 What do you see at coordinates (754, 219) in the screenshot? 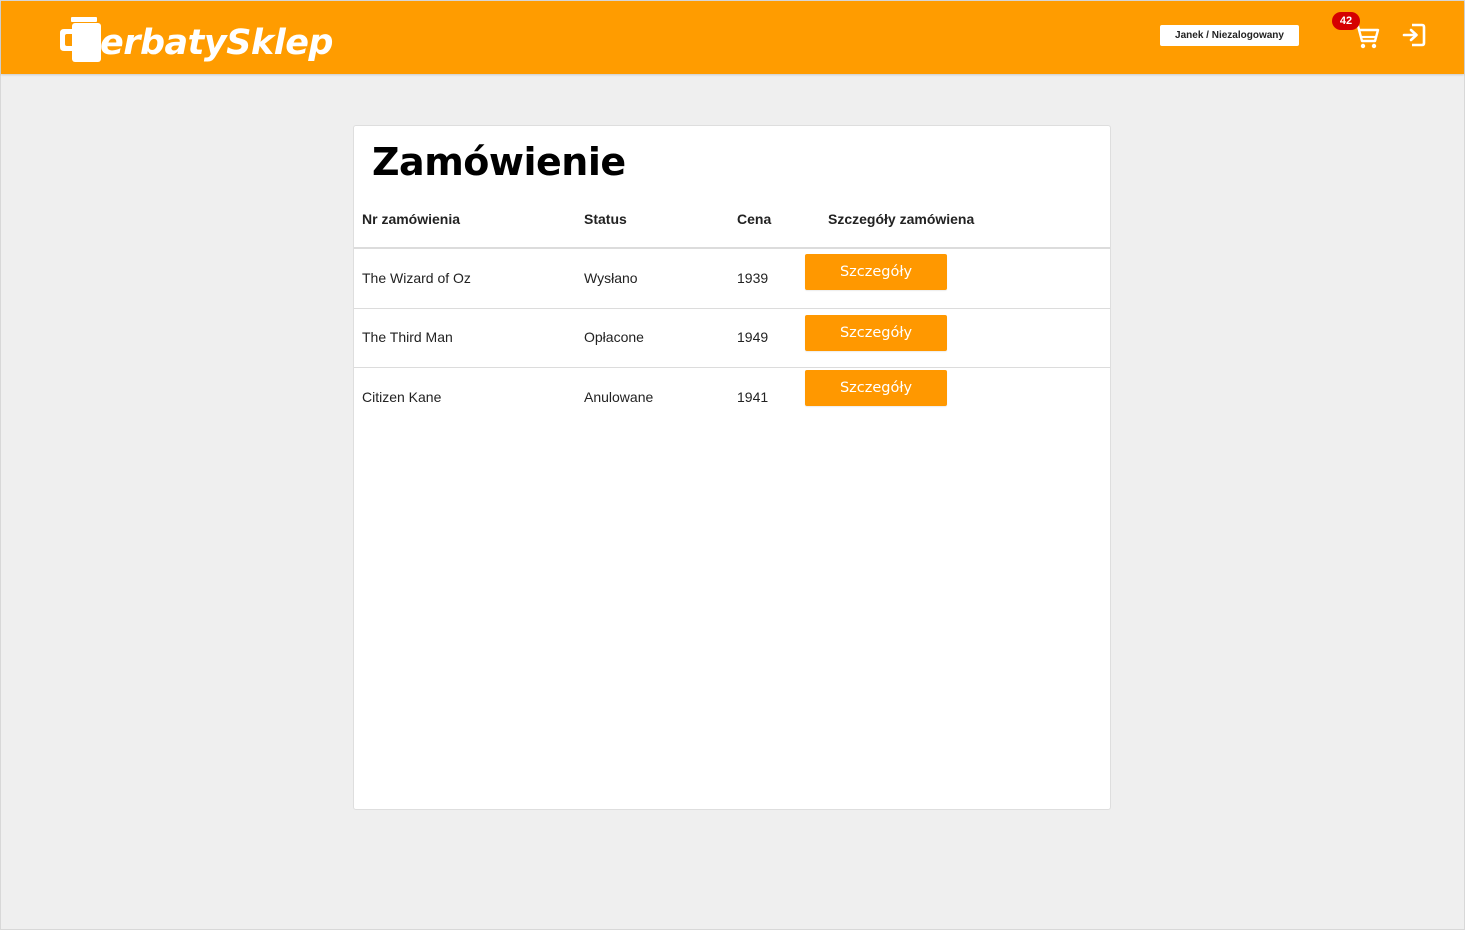
I see `column-header-price: Cena` at bounding box center [754, 219].